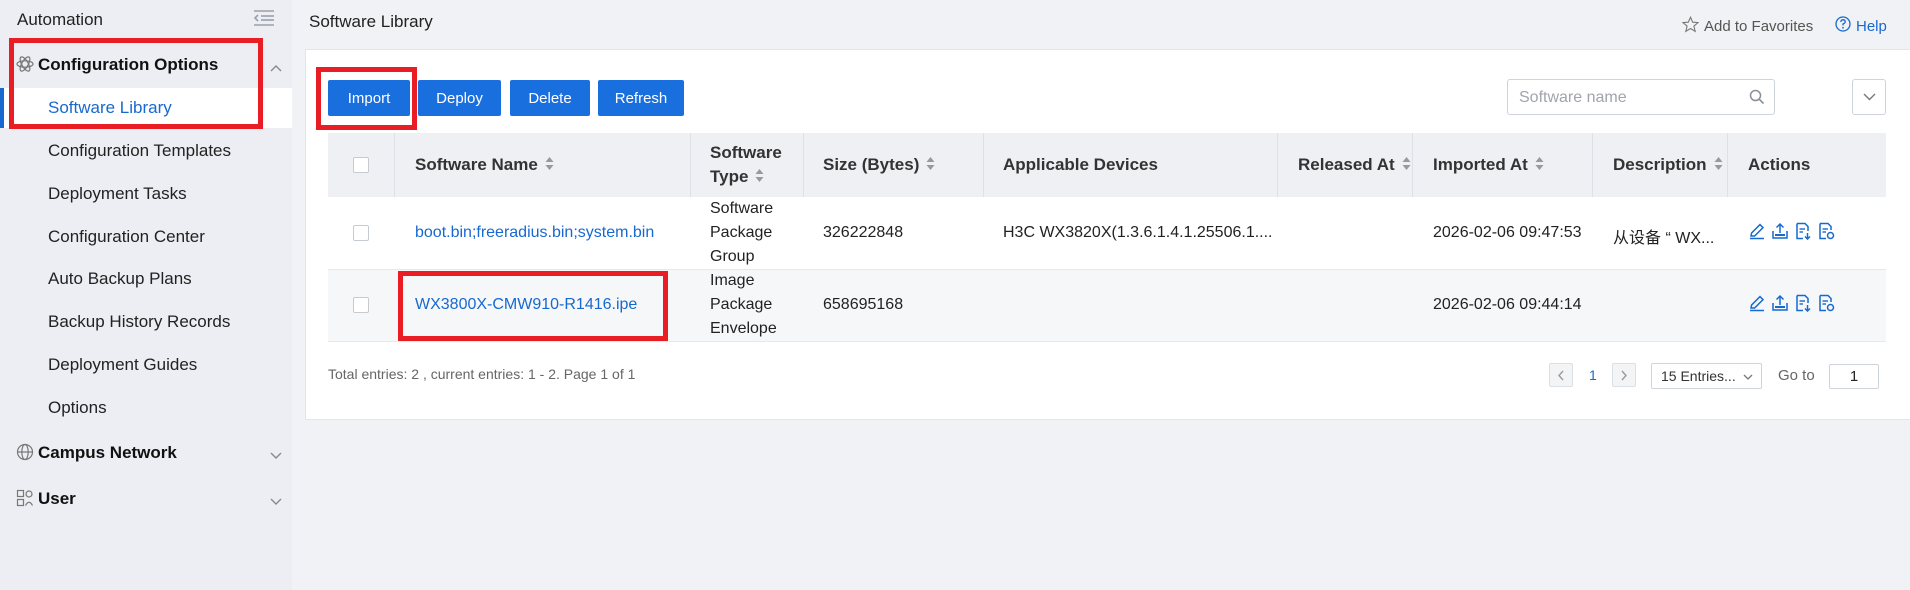  I want to click on software-type-line: Envelope, so click(743, 328).